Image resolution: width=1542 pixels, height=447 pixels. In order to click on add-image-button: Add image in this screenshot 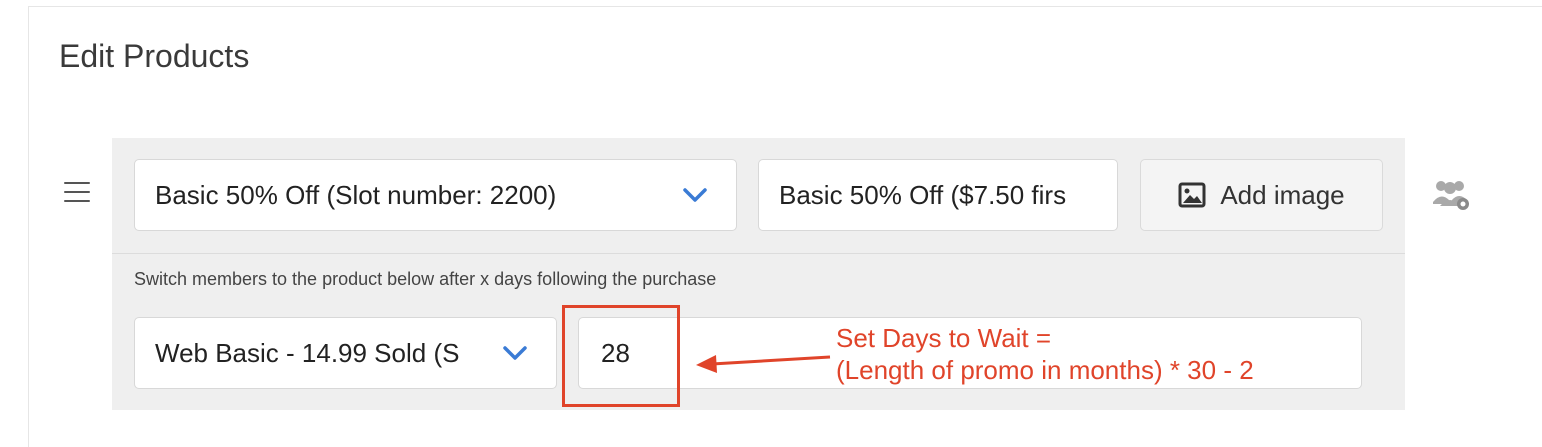, I will do `click(1261, 195)`.